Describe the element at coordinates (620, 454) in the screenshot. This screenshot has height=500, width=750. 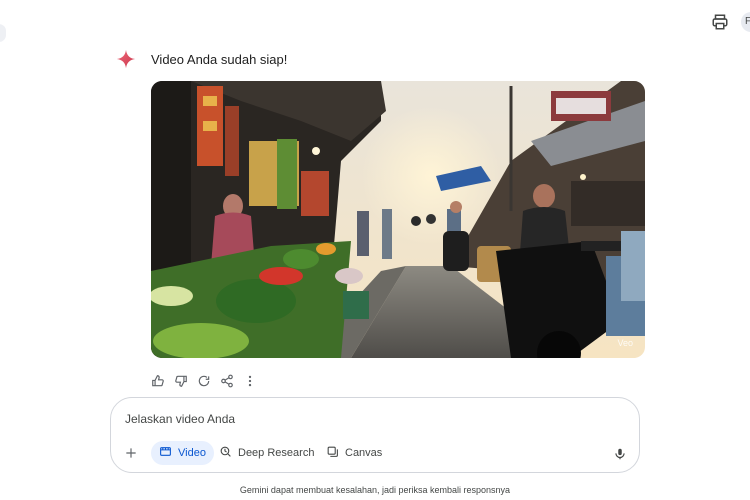
I see `microphone-icon` at that location.